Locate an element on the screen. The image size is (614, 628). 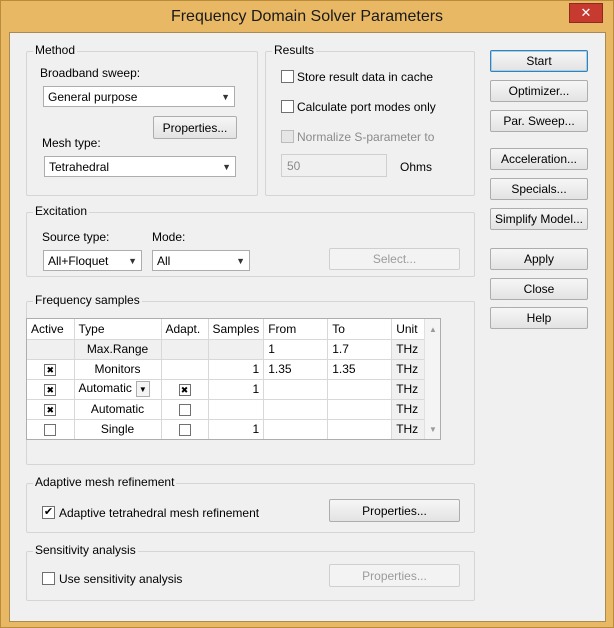
window-close-button: ✕ is located at coordinates (586, 13).